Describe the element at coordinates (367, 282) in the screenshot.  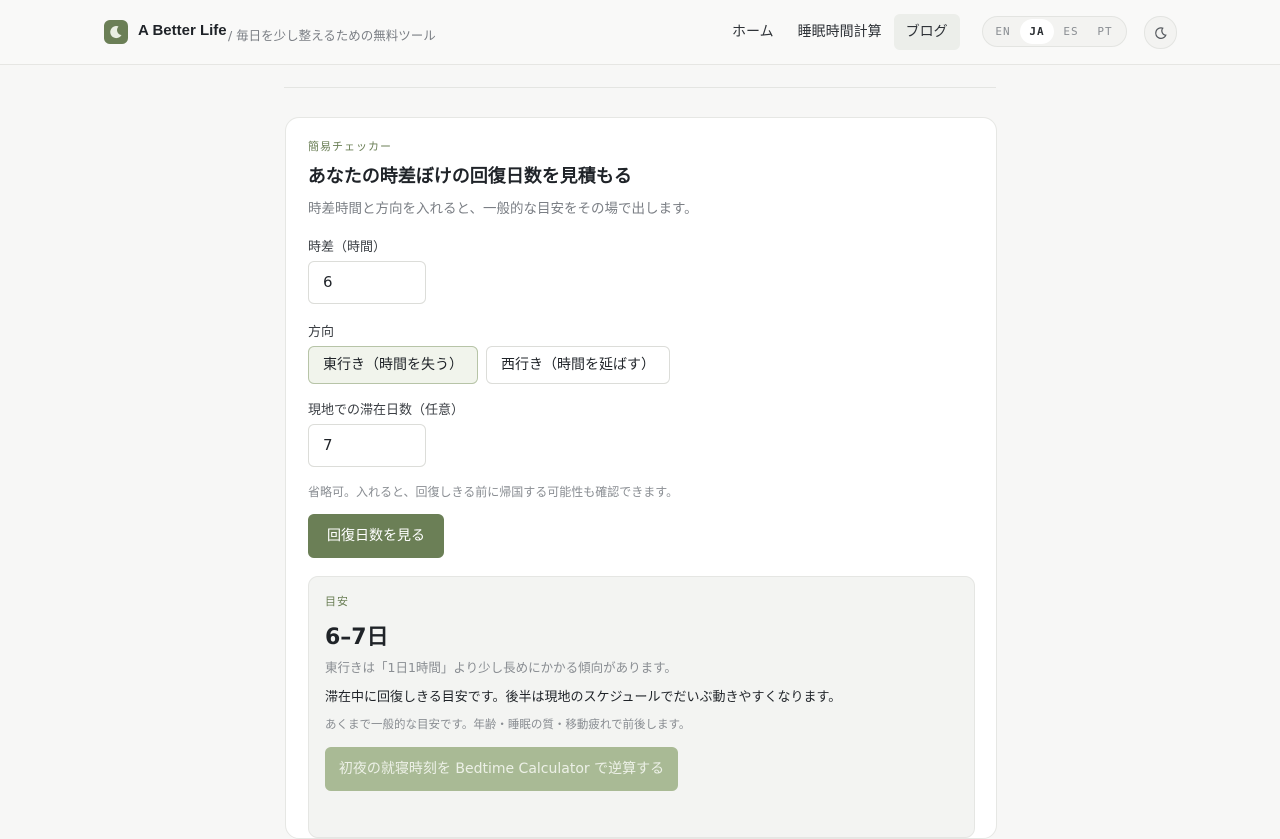
I see `offset-input: 6` at that location.